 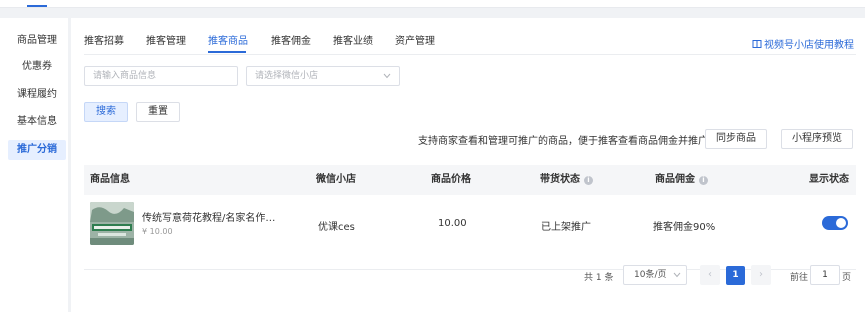 What do you see at coordinates (227, 52) in the screenshot?
I see `active-tab-indicator` at bounding box center [227, 52].